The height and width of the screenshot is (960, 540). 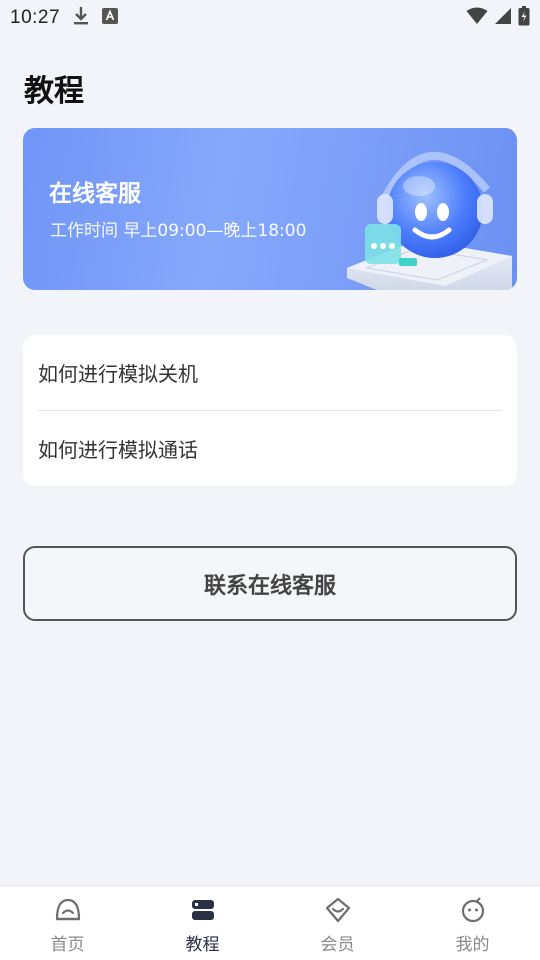 What do you see at coordinates (503, 18) in the screenshot?
I see `signal-icon` at bounding box center [503, 18].